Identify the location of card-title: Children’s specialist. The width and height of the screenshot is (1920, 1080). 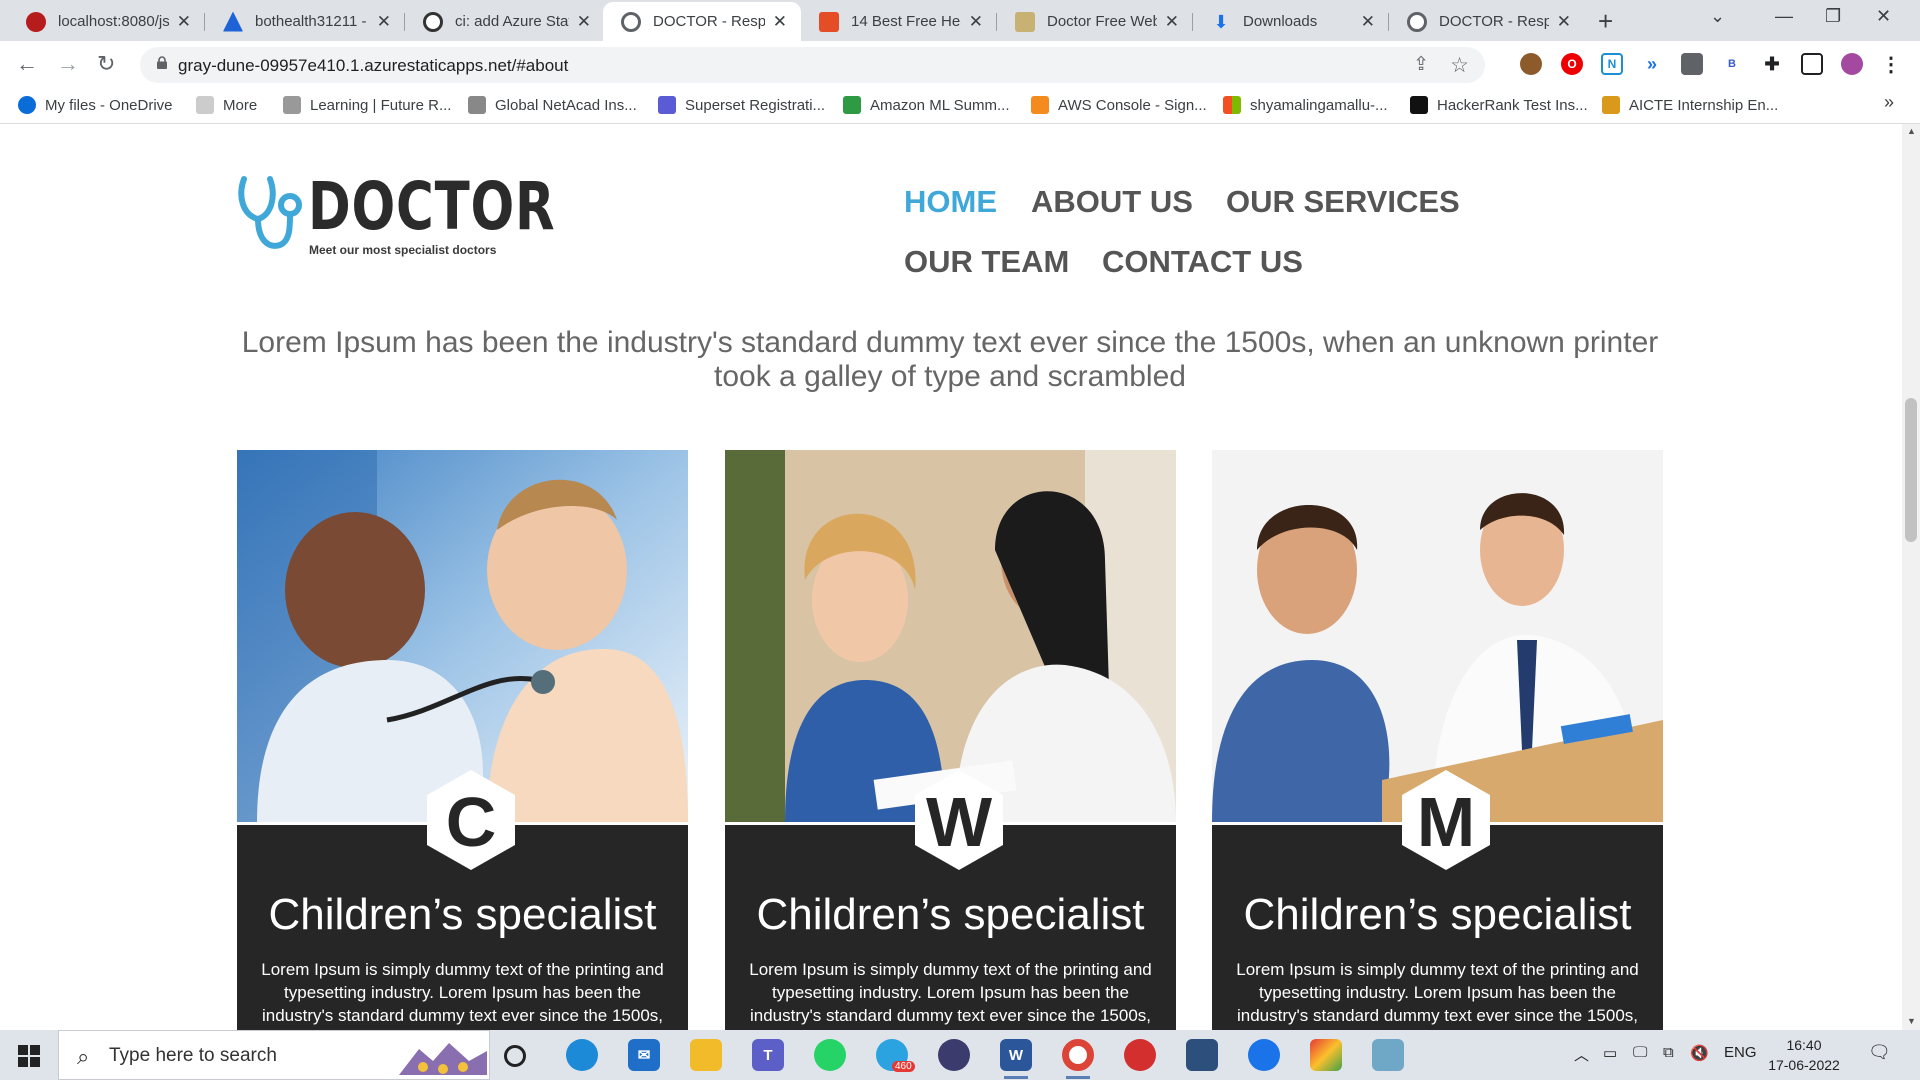
(950, 914).